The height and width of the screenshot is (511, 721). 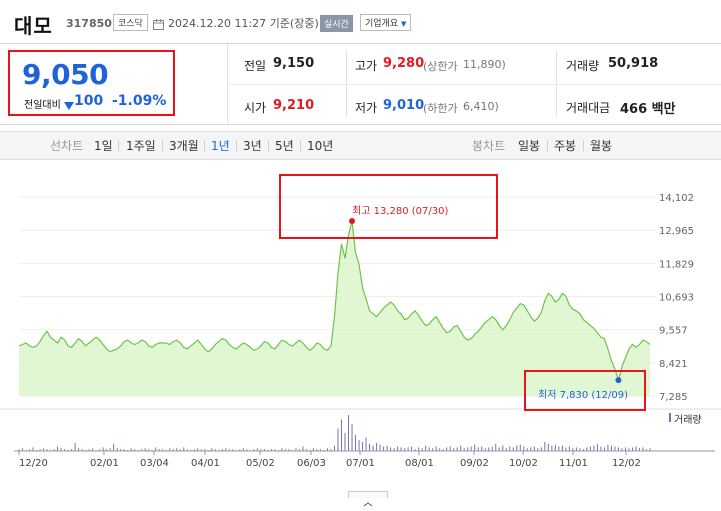 What do you see at coordinates (529, 145) in the screenshot?
I see `candle-daily: 일봉` at bounding box center [529, 145].